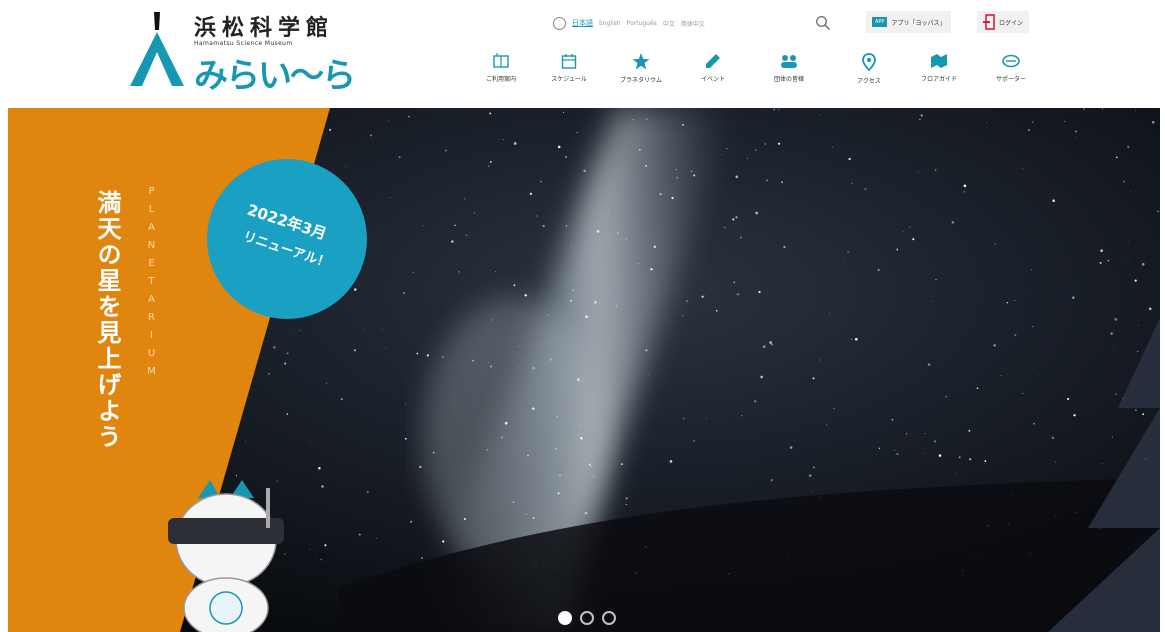 The height and width of the screenshot is (632, 1165). I want to click on nav-item-planetarium: プラネタリウム, so click(641, 74).